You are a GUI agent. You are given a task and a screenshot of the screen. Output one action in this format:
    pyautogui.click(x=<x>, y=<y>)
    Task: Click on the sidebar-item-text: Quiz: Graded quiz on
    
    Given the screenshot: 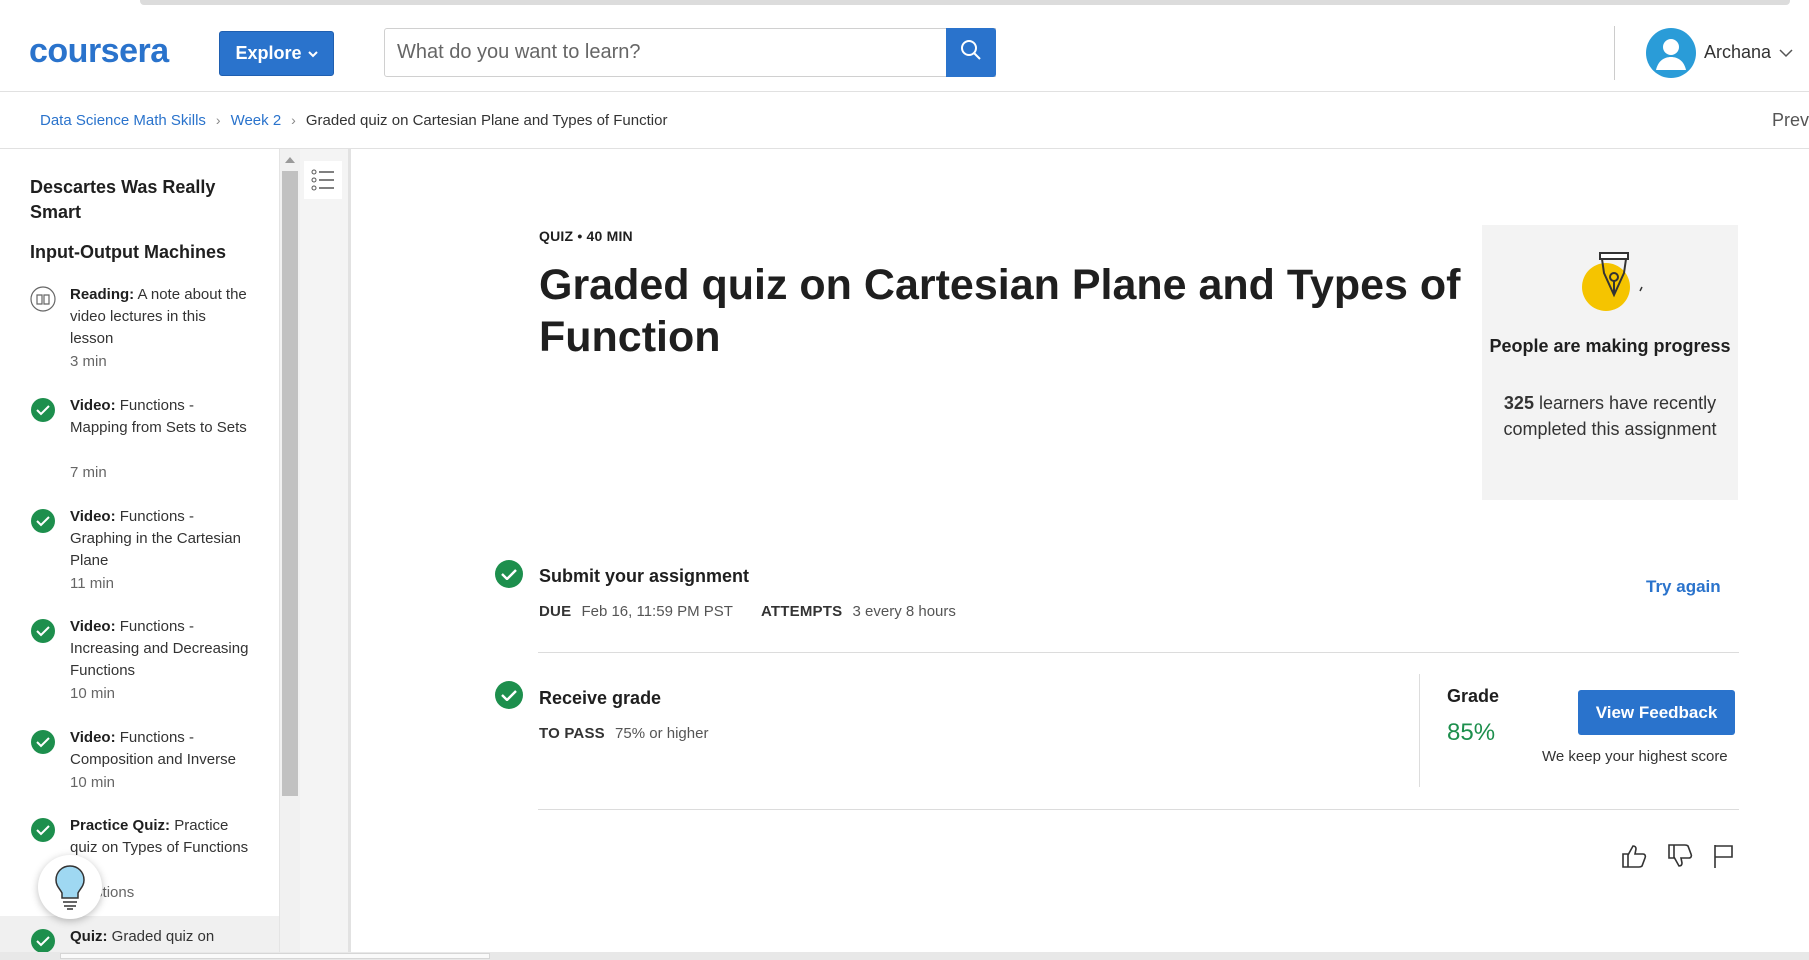 What is the action you would take?
    pyautogui.click(x=160, y=937)
    